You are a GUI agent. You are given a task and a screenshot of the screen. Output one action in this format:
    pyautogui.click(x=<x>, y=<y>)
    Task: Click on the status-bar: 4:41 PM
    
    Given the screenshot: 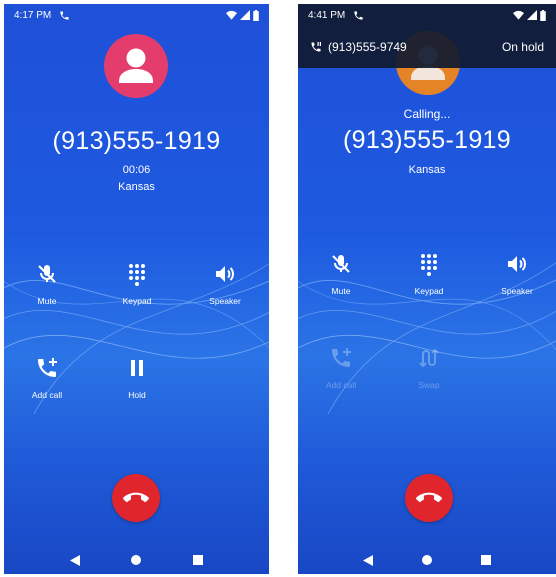 What is the action you would take?
    pyautogui.click(x=427, y=15)
    